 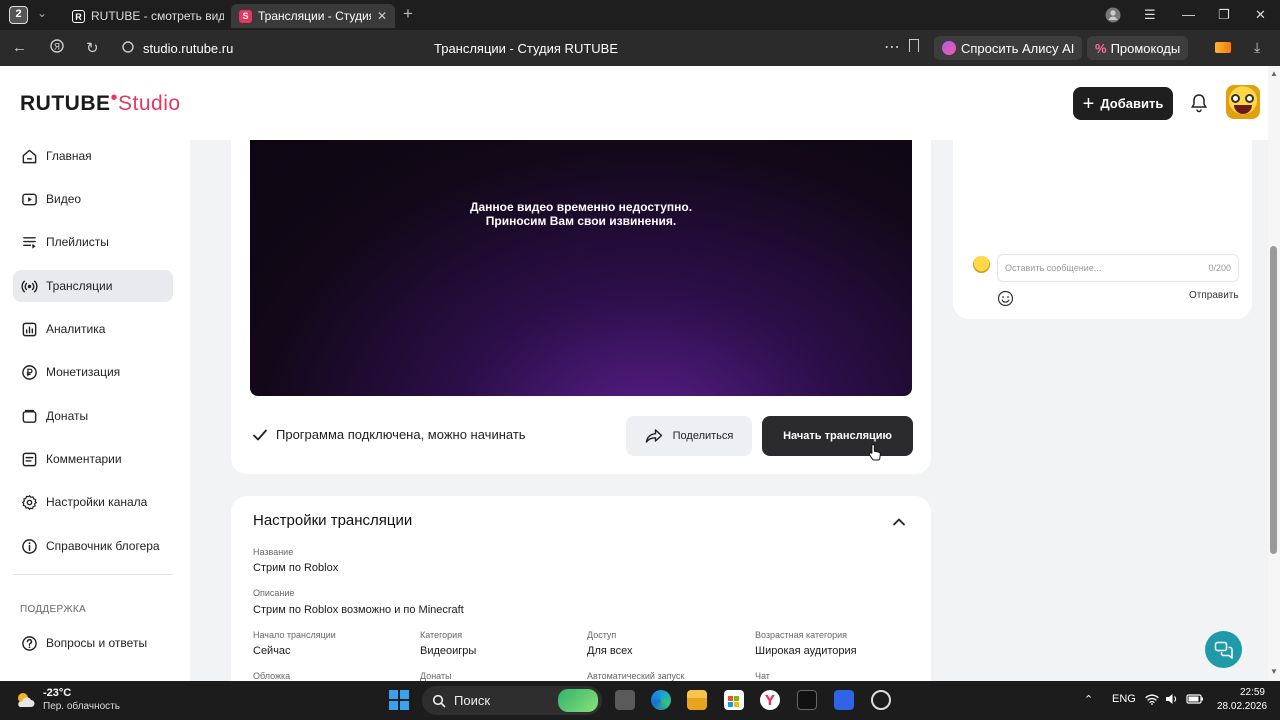 What do you see at coordinates (81, 706) in the screenshot?
I see `weather-description: Пер. облачность` at bounding box center [81, 706].